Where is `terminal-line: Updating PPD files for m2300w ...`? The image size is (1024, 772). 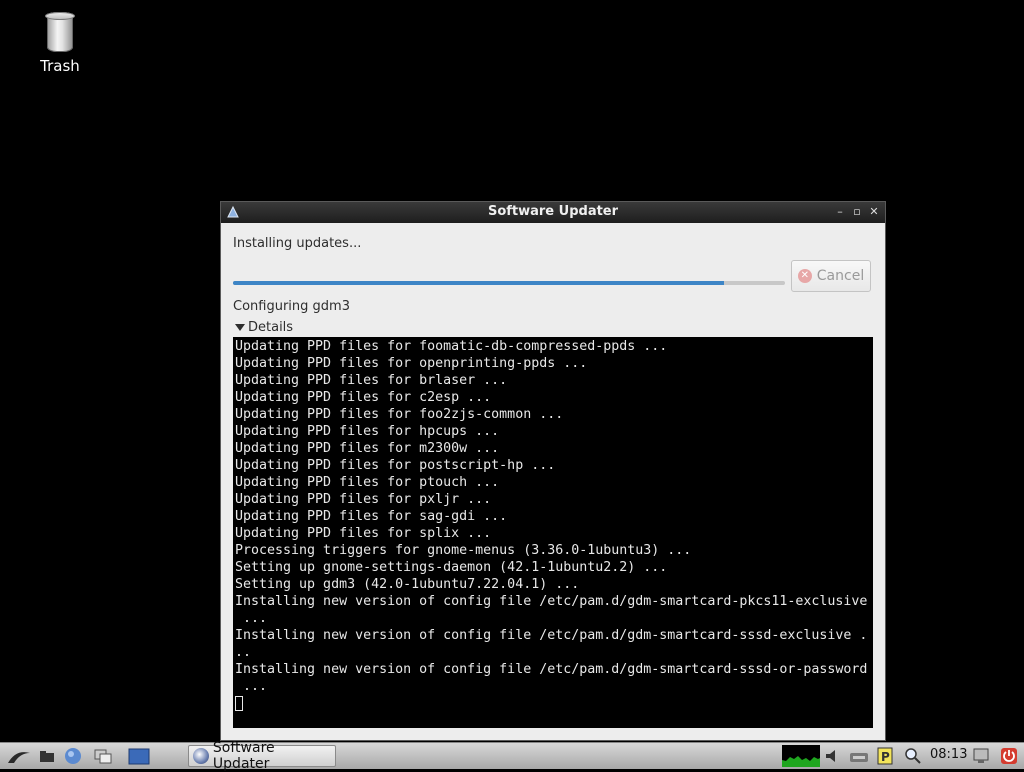
terminal-line: Updating PPD files for m2300w ... is located at coordinates (367, 448).